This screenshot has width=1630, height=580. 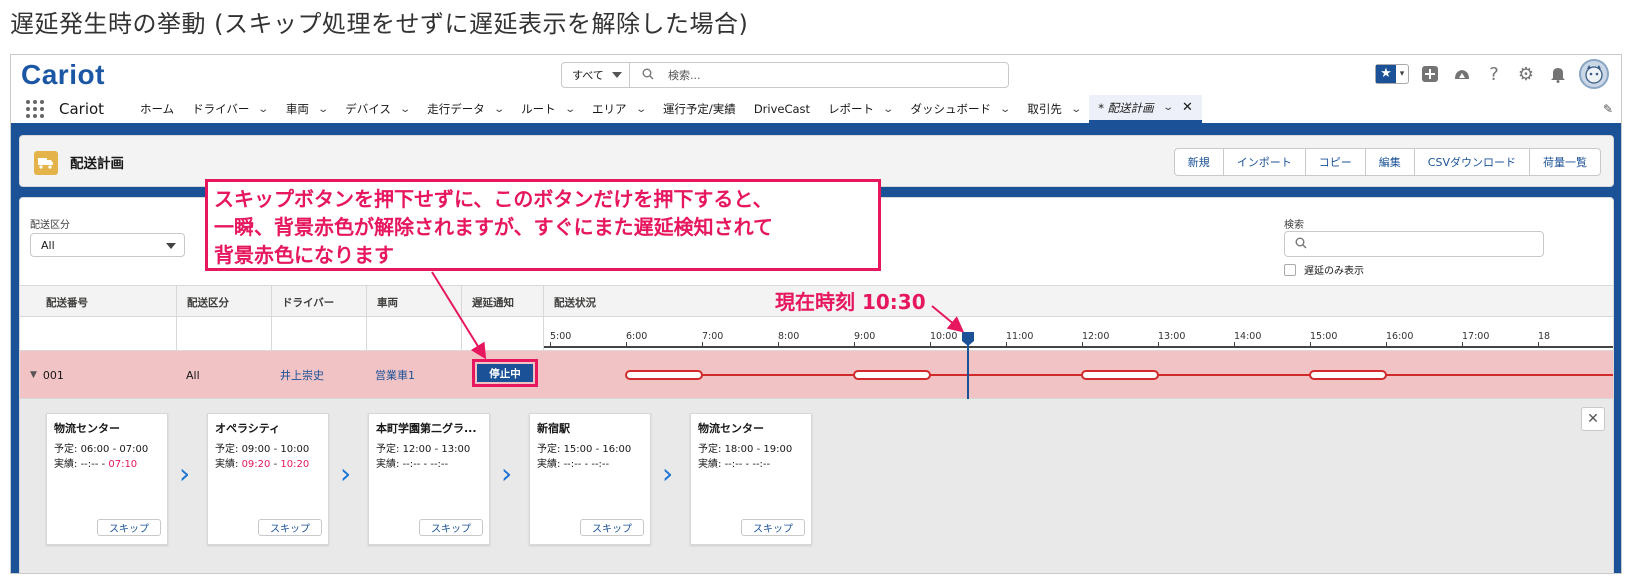 What do you see at coordinates (1199, 162) in the screenshot?
I see `action-button: 新規` at bounding box center [1199, 162].